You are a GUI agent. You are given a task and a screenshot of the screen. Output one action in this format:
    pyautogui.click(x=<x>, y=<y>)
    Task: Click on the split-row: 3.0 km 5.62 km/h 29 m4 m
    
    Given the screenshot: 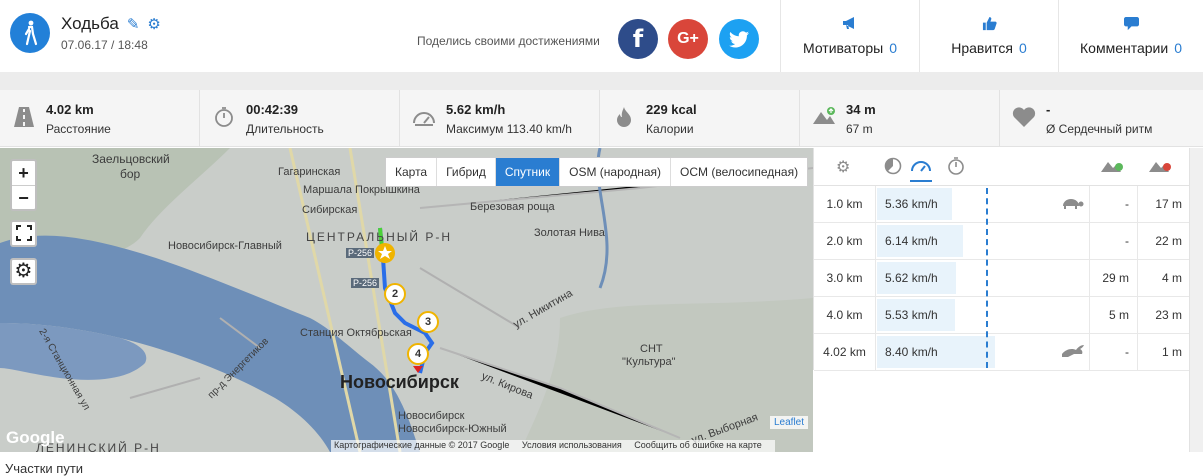 What is the action you would take?
    pyautogui.click(x=1002, y=278)
    